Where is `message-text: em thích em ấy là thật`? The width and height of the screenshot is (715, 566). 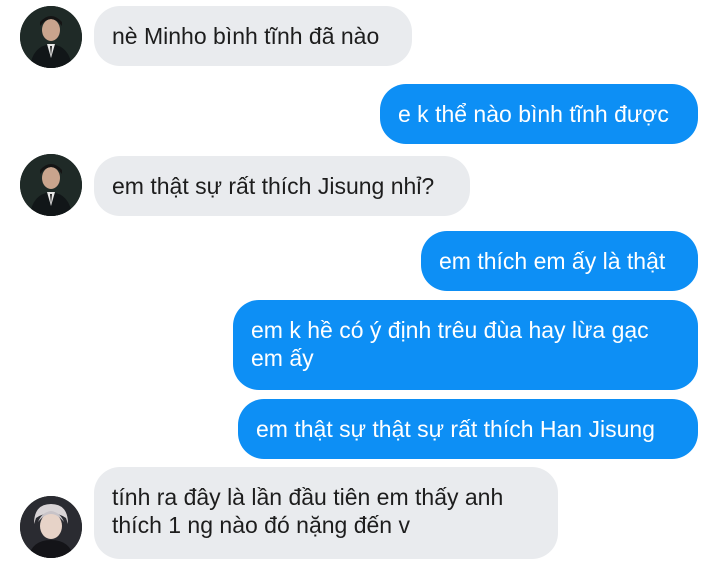 message-text: em thích em ấy là thật is located at coordinates (552, 261).